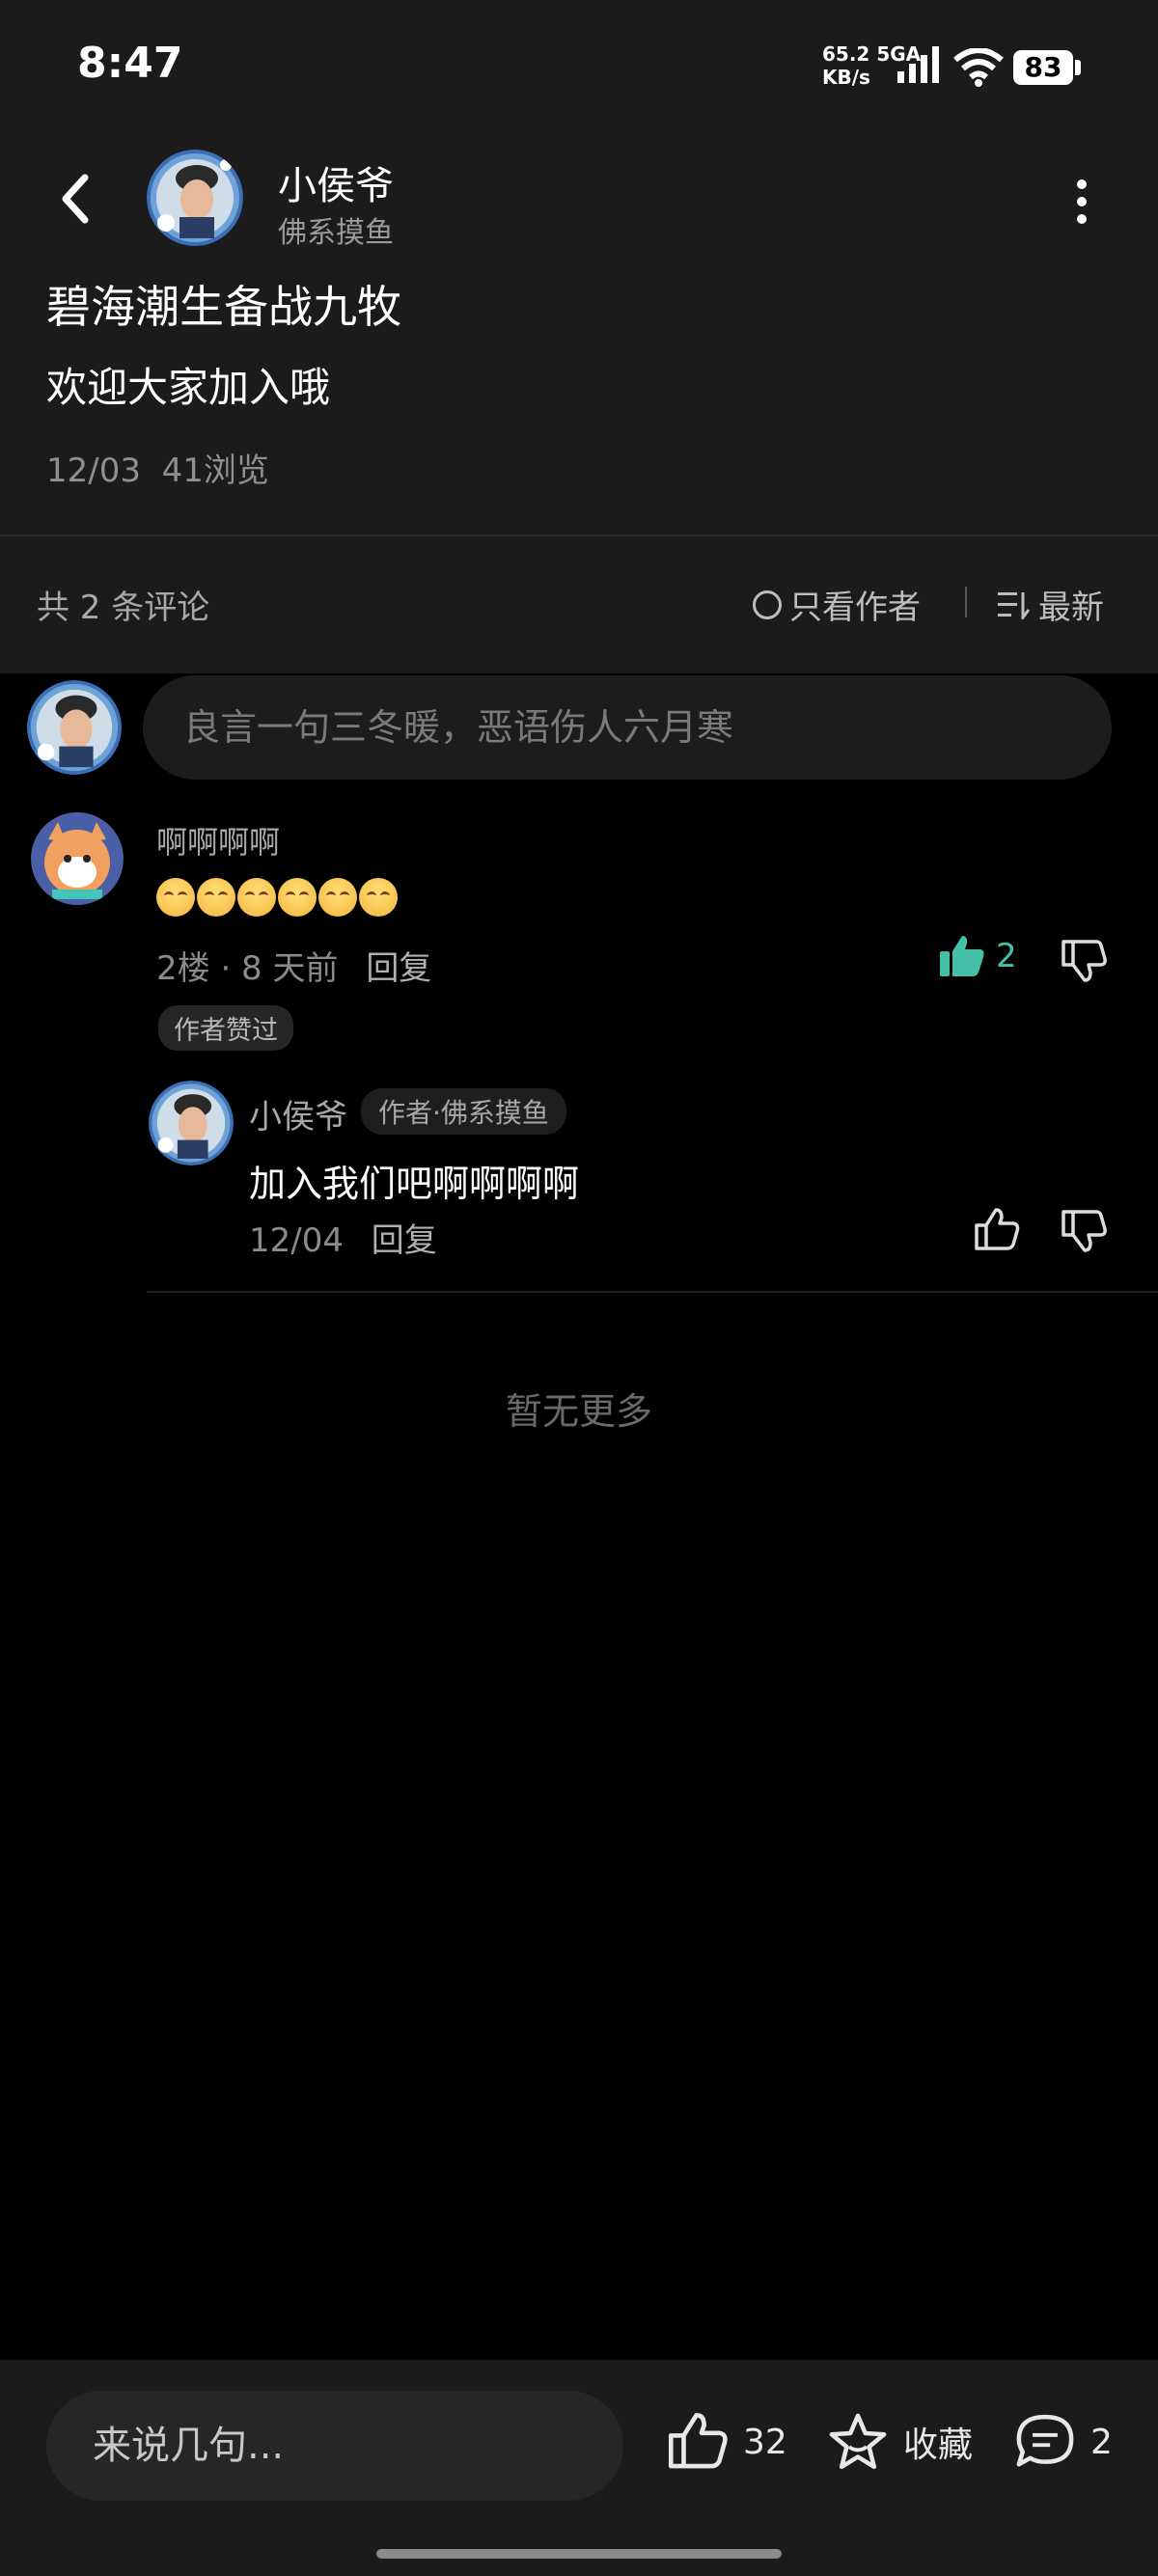  Describe the element at coordinates (215, 471) in the screenshot. I see `post-views: 41浏览` at that location.